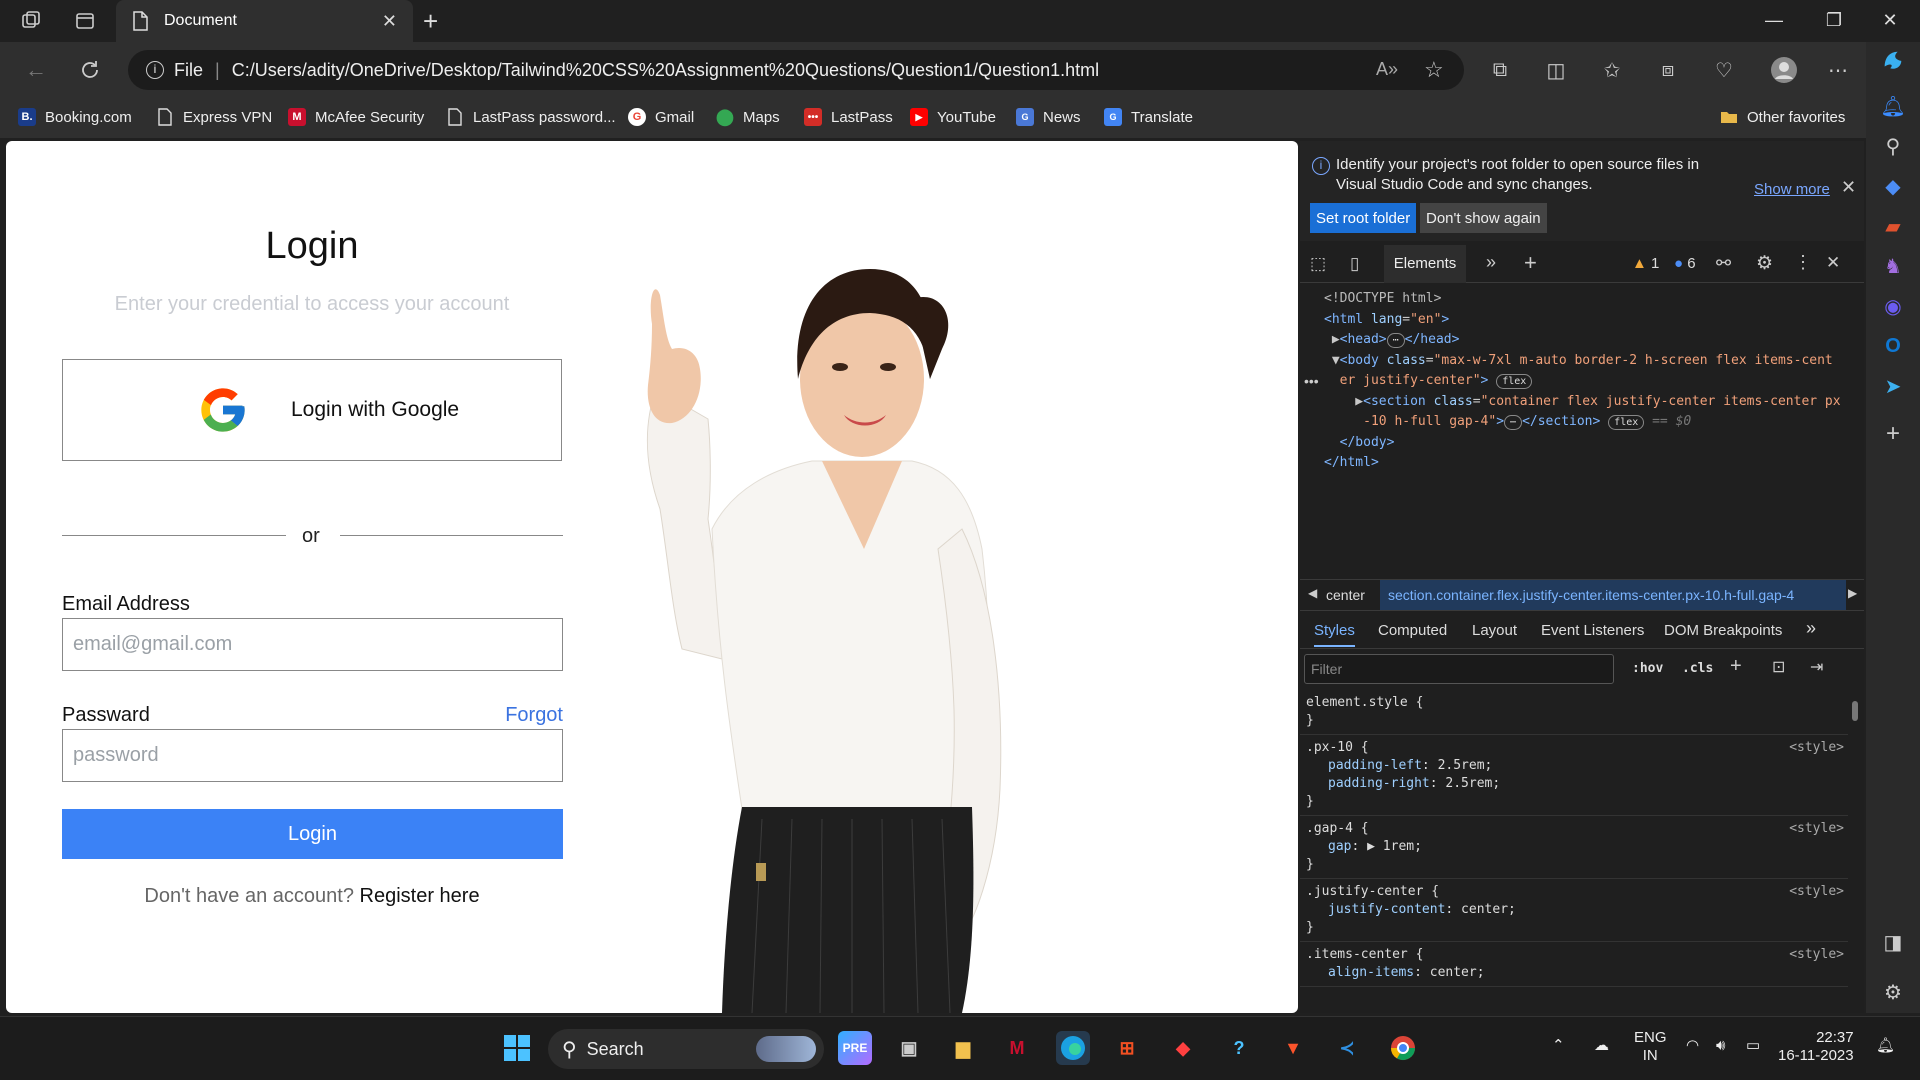 This screenshot has height=1080, width=1920. I want to click on close-window-button: ✕, so click(1890, 20).